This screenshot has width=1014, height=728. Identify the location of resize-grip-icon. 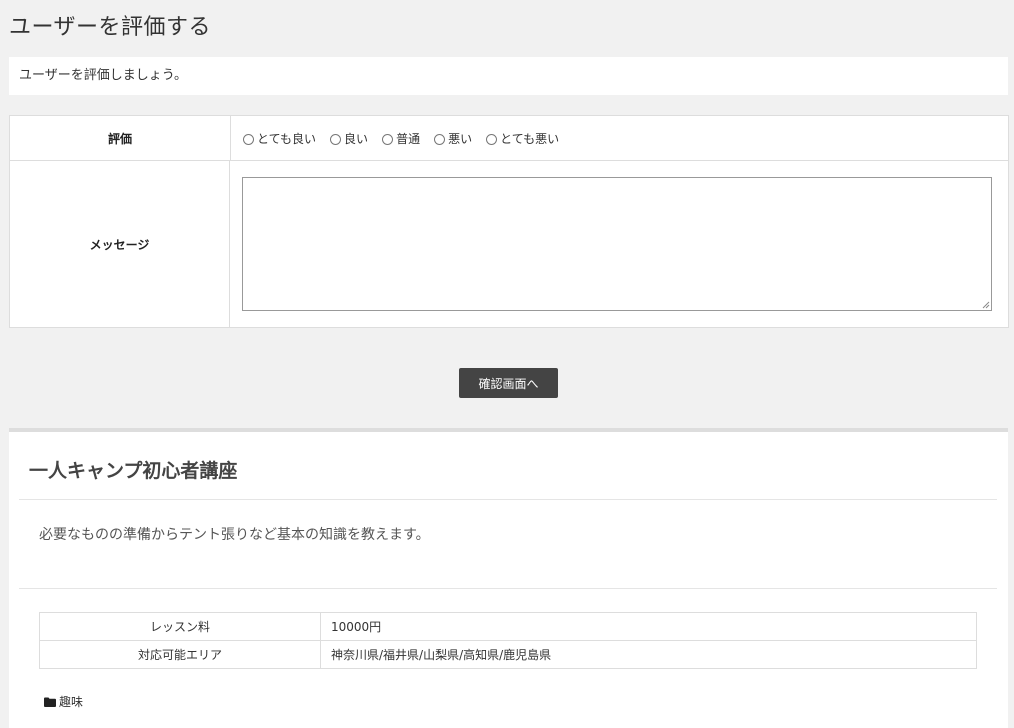
(986, 305).